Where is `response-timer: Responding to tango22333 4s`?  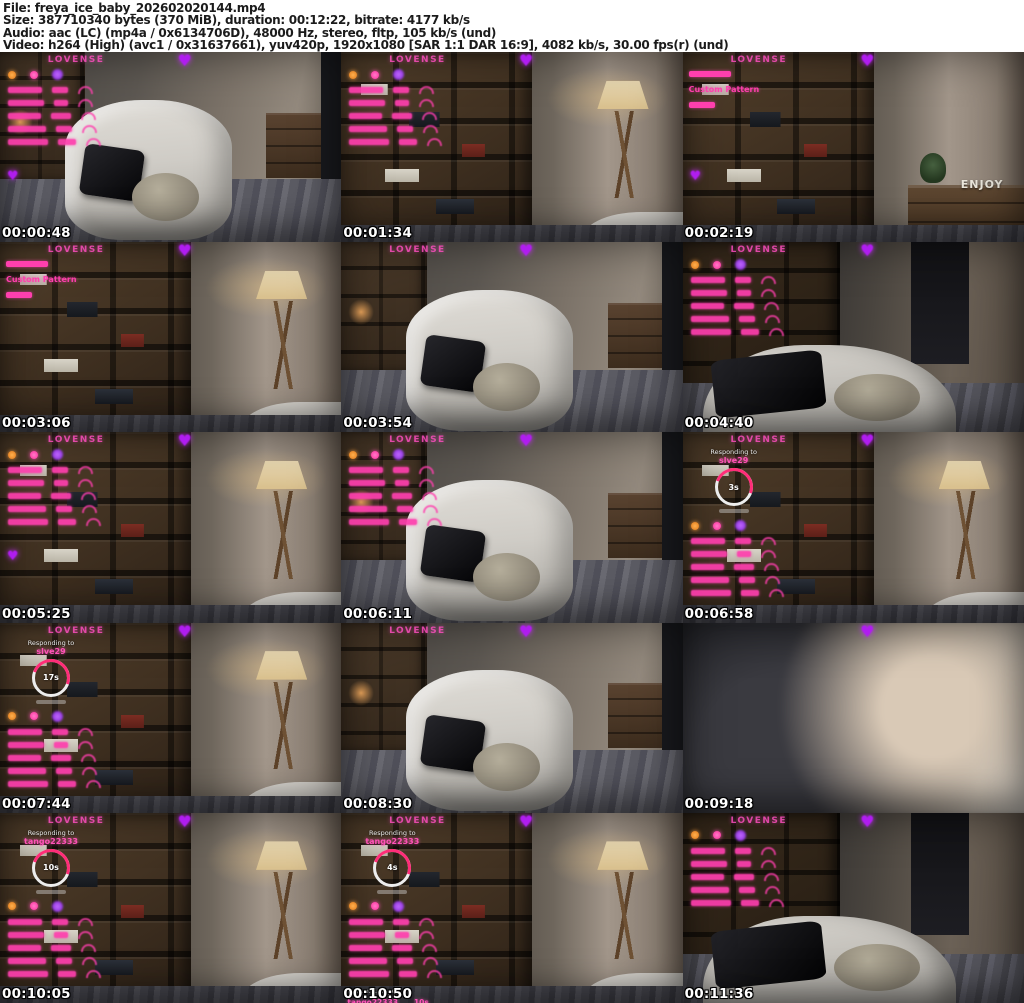
response-timer: Responding to tango22333 4s is located at coordinates (392, 861).